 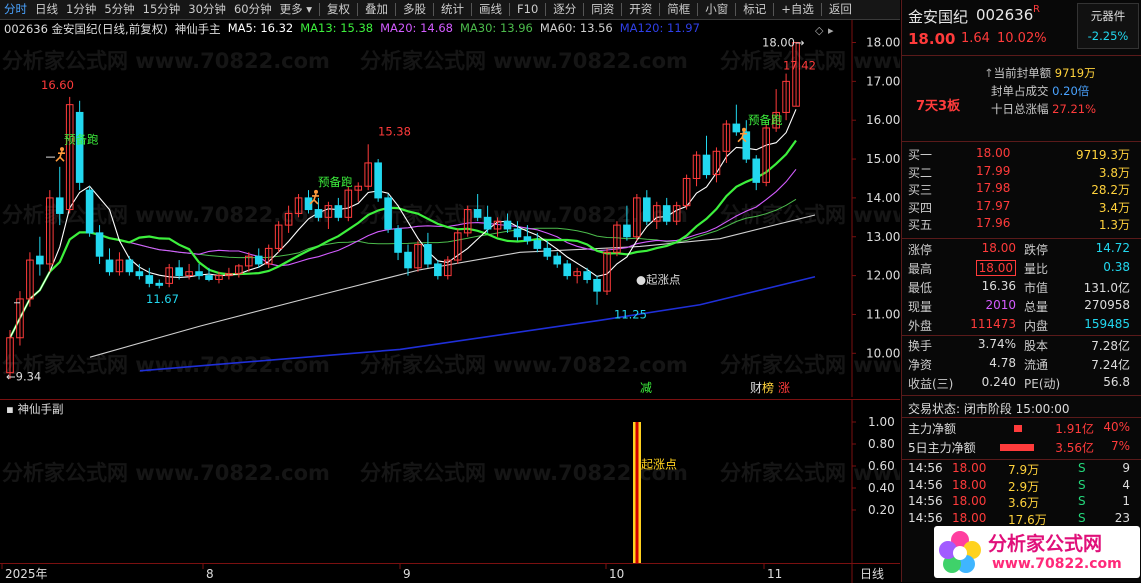 I want to click on adjust-button: 复权, so click(x=338, y=9).